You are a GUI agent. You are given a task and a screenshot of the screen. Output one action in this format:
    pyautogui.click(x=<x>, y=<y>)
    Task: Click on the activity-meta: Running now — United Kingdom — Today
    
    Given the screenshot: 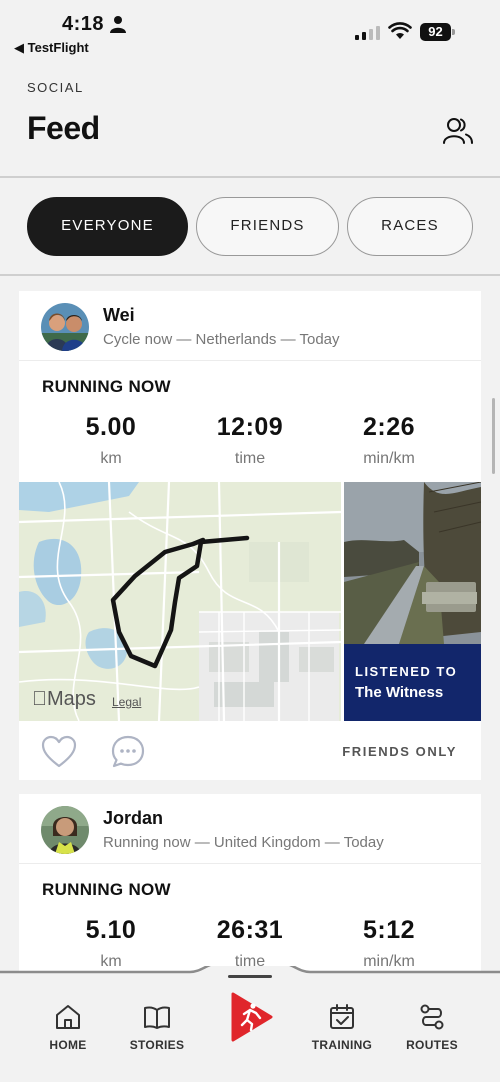 What is the action you would take?
    pyautogui.click(x=243, y=842)
    